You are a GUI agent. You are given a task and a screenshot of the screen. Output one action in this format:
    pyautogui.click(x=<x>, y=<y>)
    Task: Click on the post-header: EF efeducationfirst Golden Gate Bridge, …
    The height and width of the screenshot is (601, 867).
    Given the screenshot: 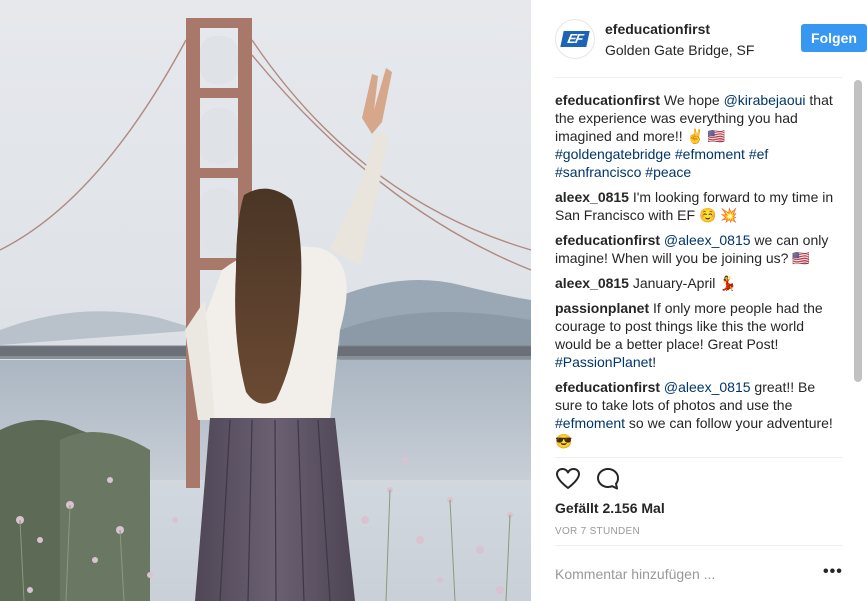 What is the action you would take?
    pyautogui.click(x=711, y=40)
    